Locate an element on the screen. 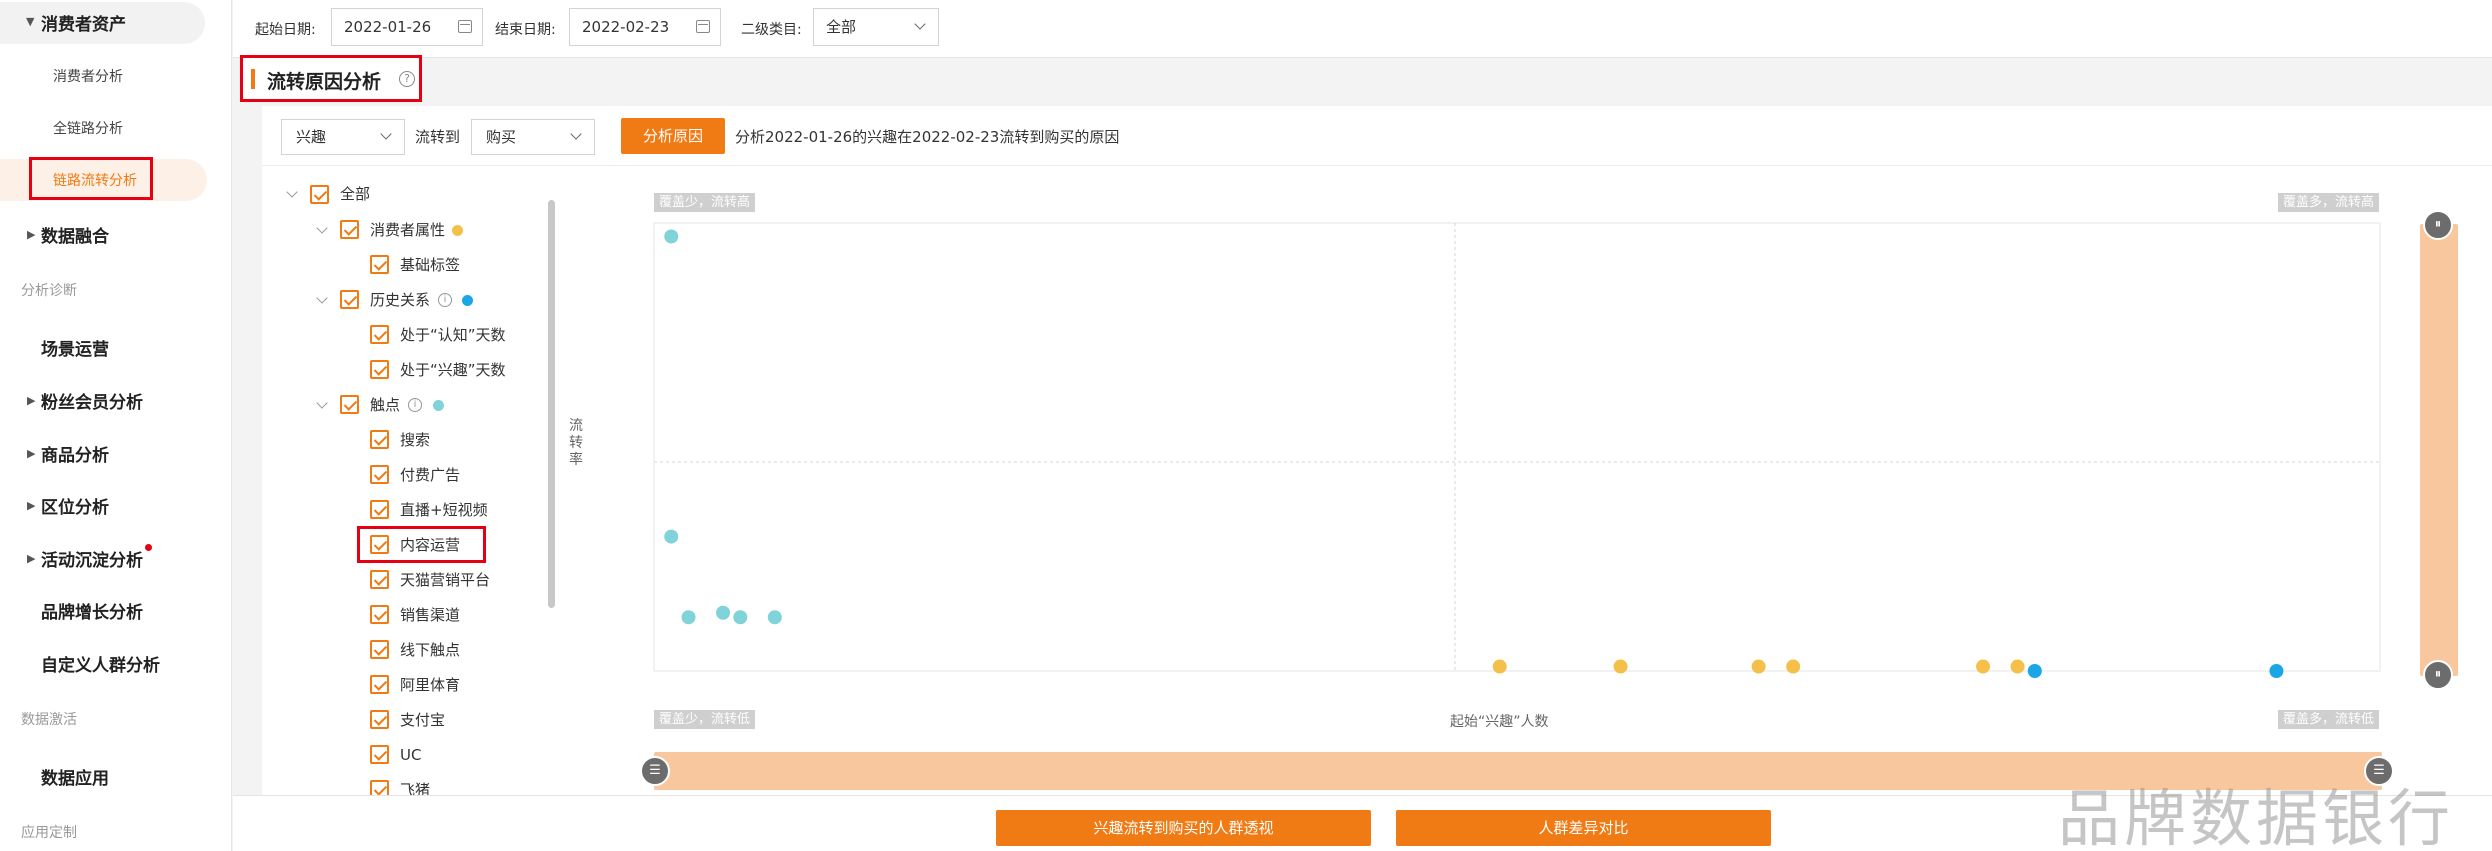  help-icon: ? is located at coordinates (407, 79).